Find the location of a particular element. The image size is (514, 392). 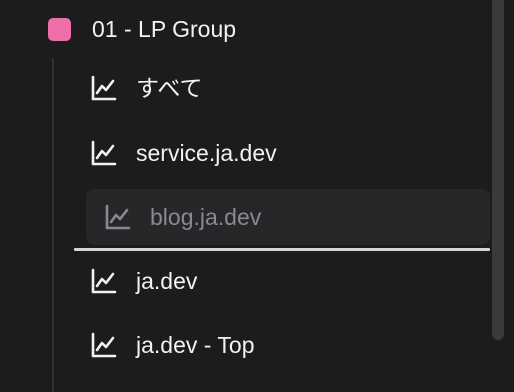

tree-guide-line is located at coordinates (53, 225).